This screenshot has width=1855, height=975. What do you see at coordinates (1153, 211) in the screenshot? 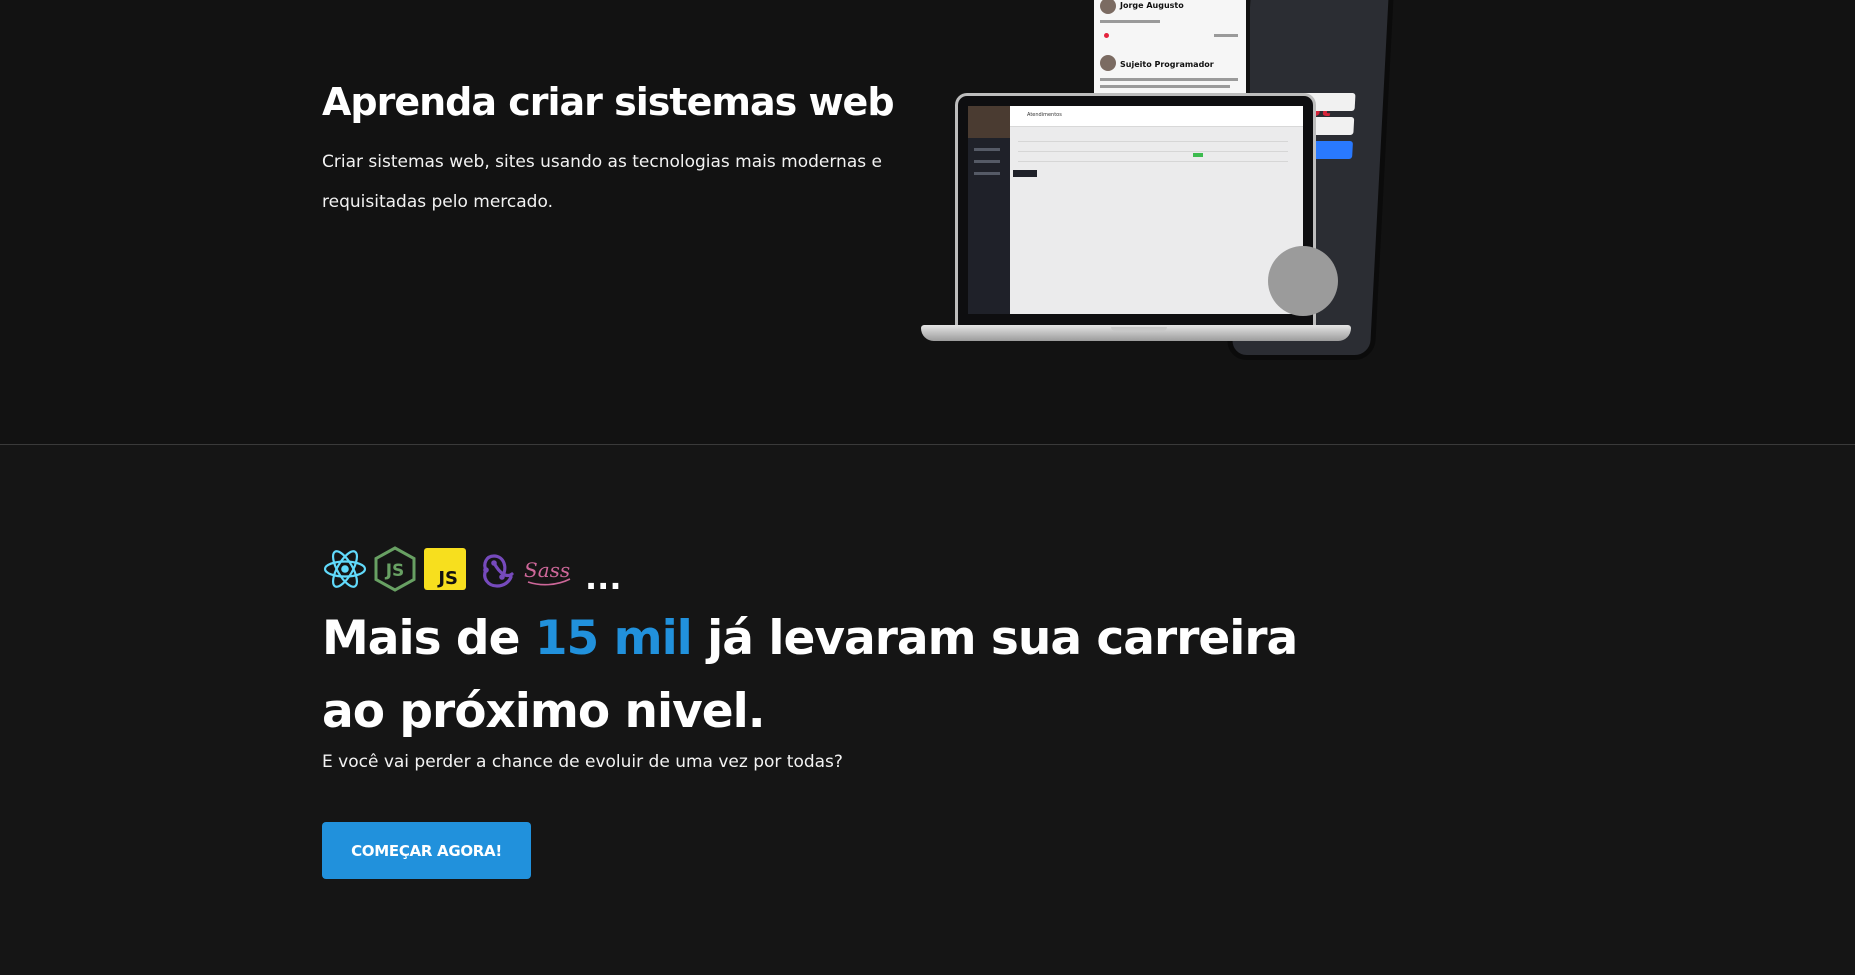
I see `dashboard-screen: Atendimentos` at bounding box center [1153, 211].